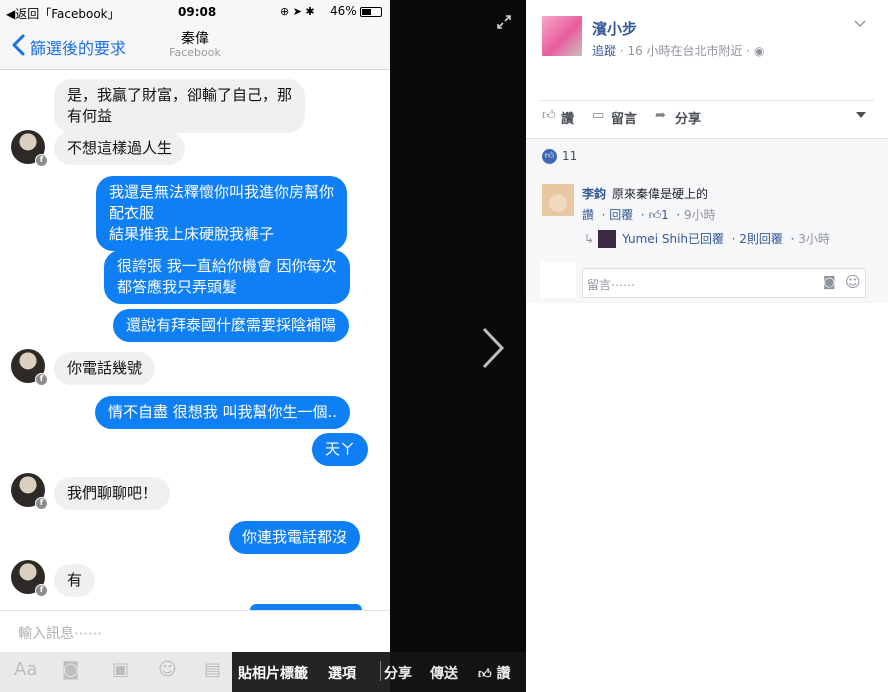 Image resolution: width=888 pixels, height=692 pixels. Describe the element at coordinates (814, 239) in the screenshot. I see `reply-time: 3小時` at that location.